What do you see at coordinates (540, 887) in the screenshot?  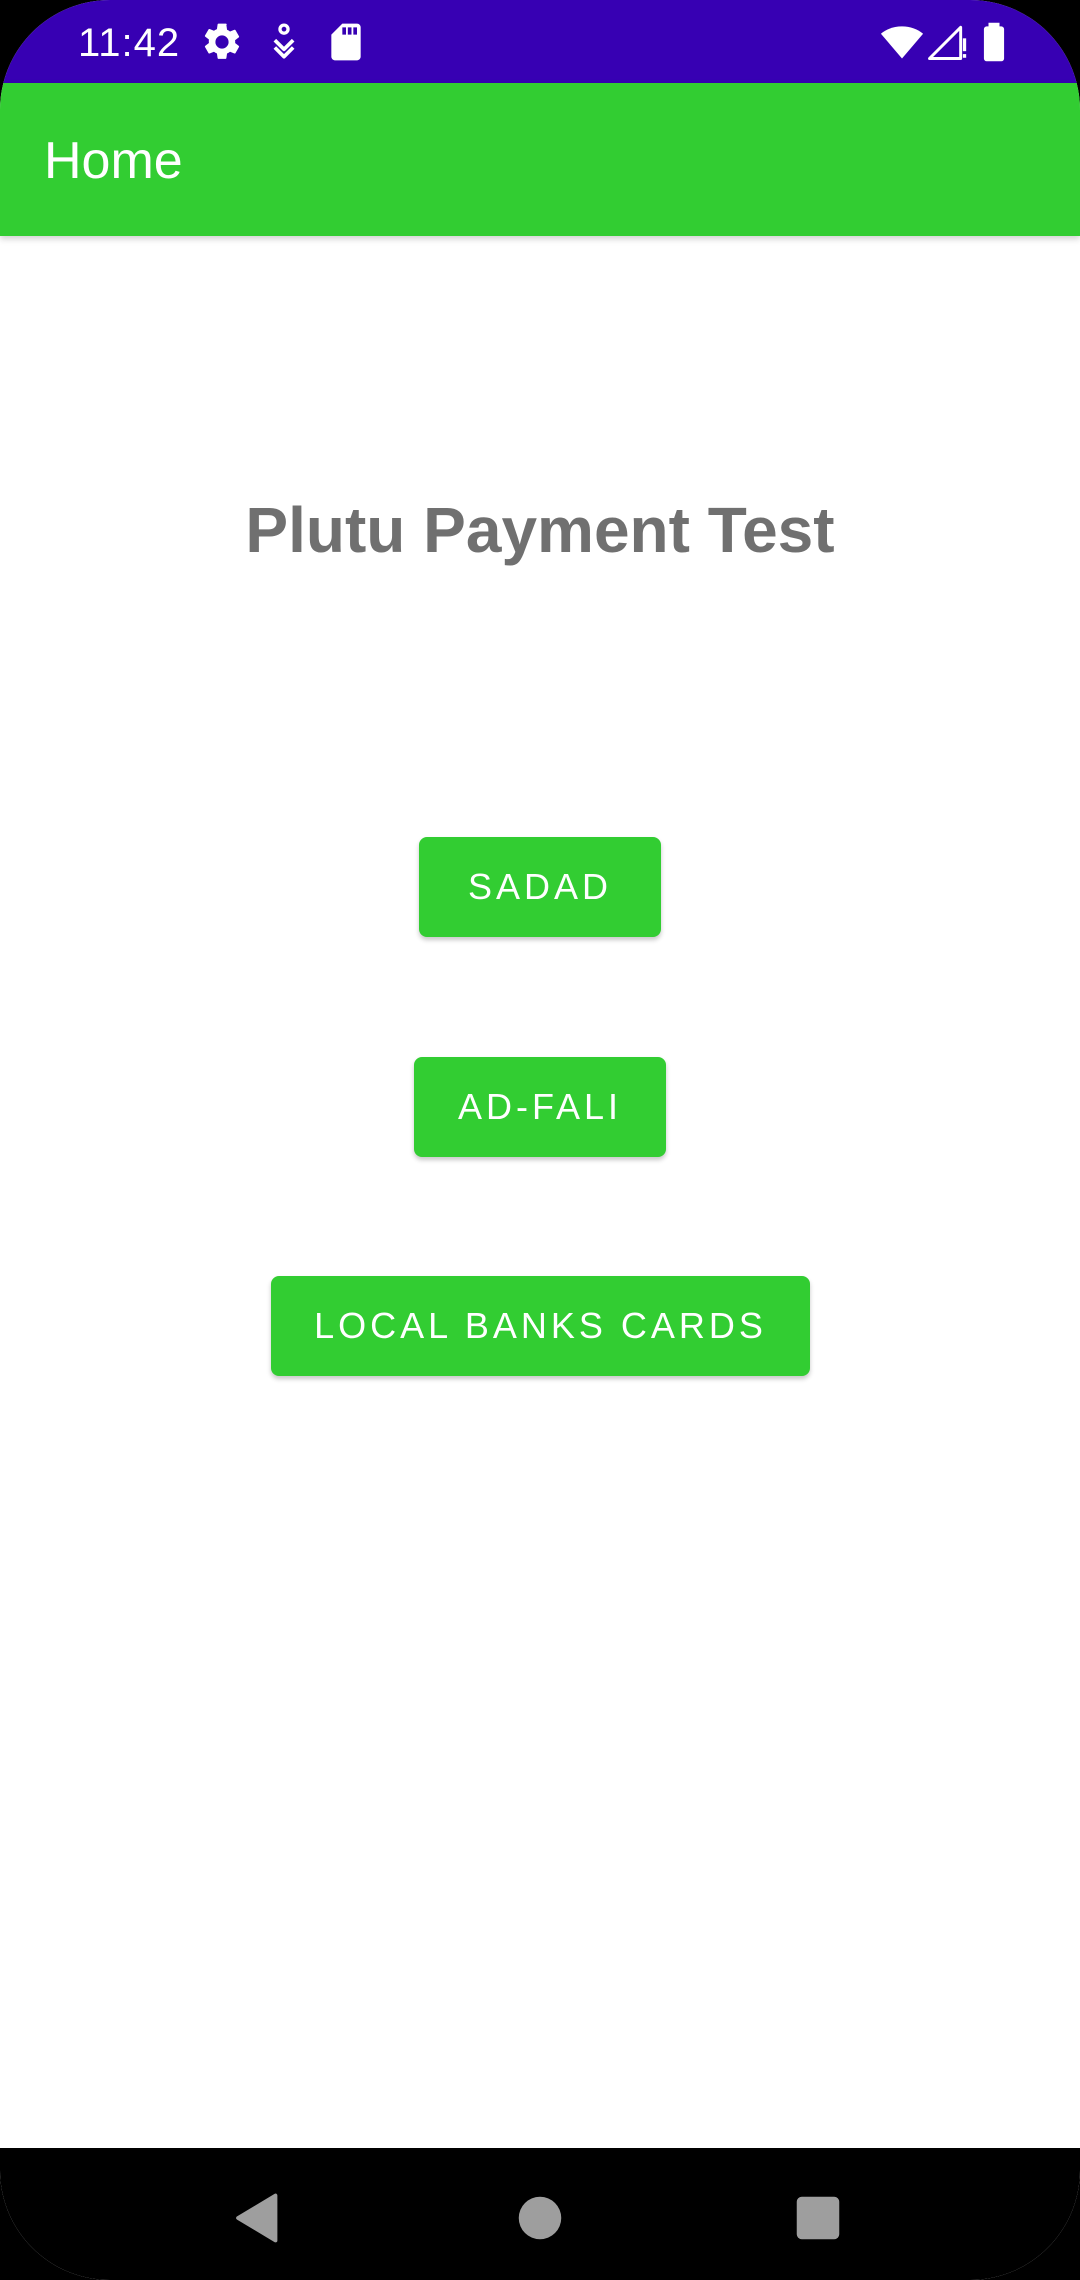 I see `sadad-button: SADAD` at bounding box center [540, 887].